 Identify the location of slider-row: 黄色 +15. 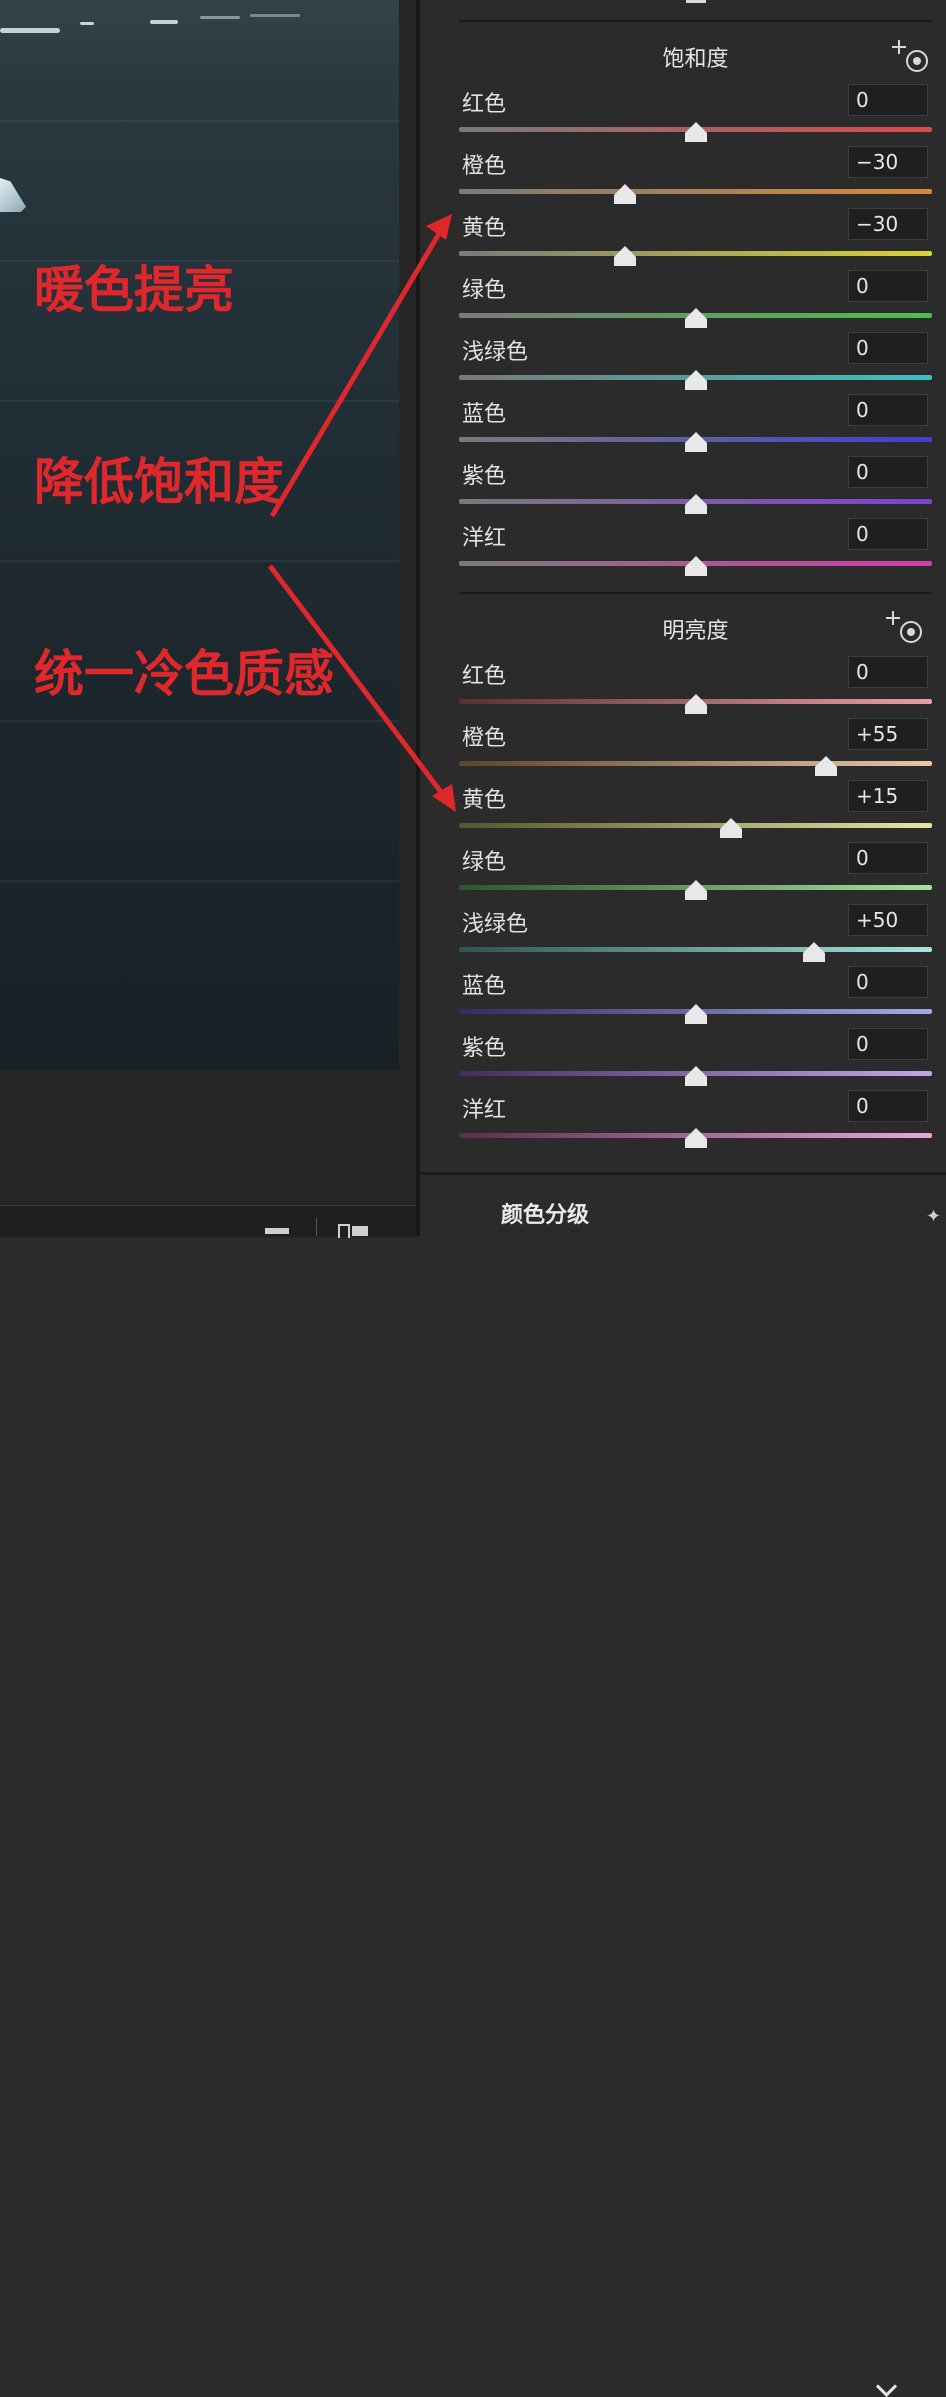
(695, 811).